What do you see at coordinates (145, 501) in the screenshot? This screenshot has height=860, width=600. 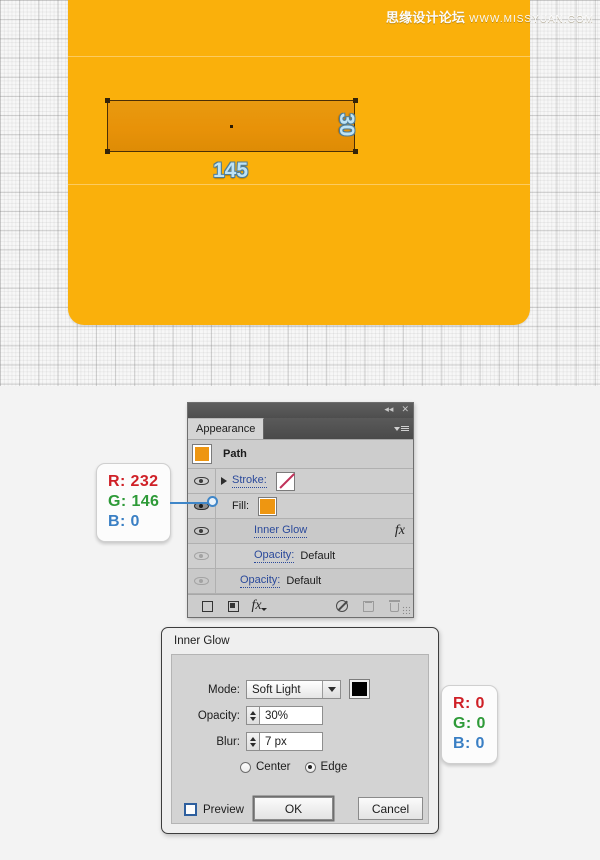 I see `g-value: 146` at bounding box center [145, 501].